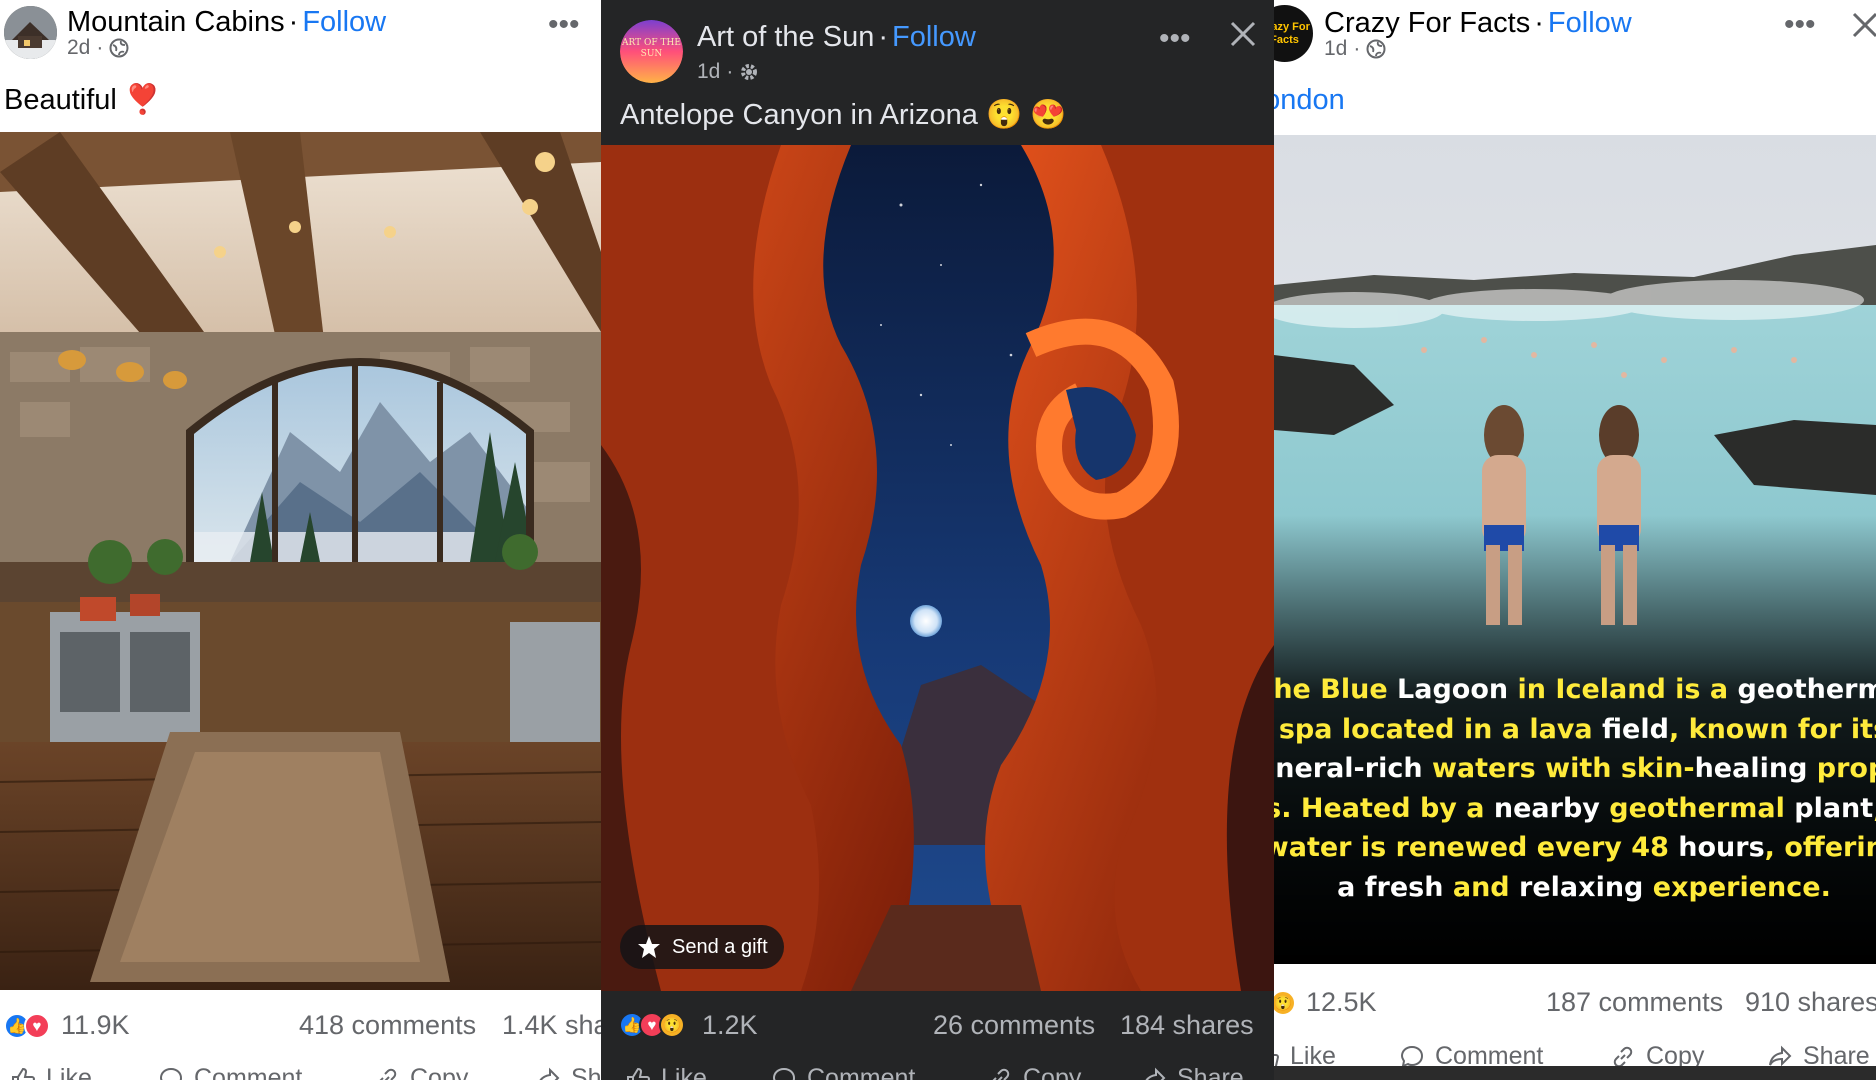  What do you see at coordinates (176, 22) in the screenshot?
I see `page-name: Mountain Cabins` at bounding box center [176, 22].